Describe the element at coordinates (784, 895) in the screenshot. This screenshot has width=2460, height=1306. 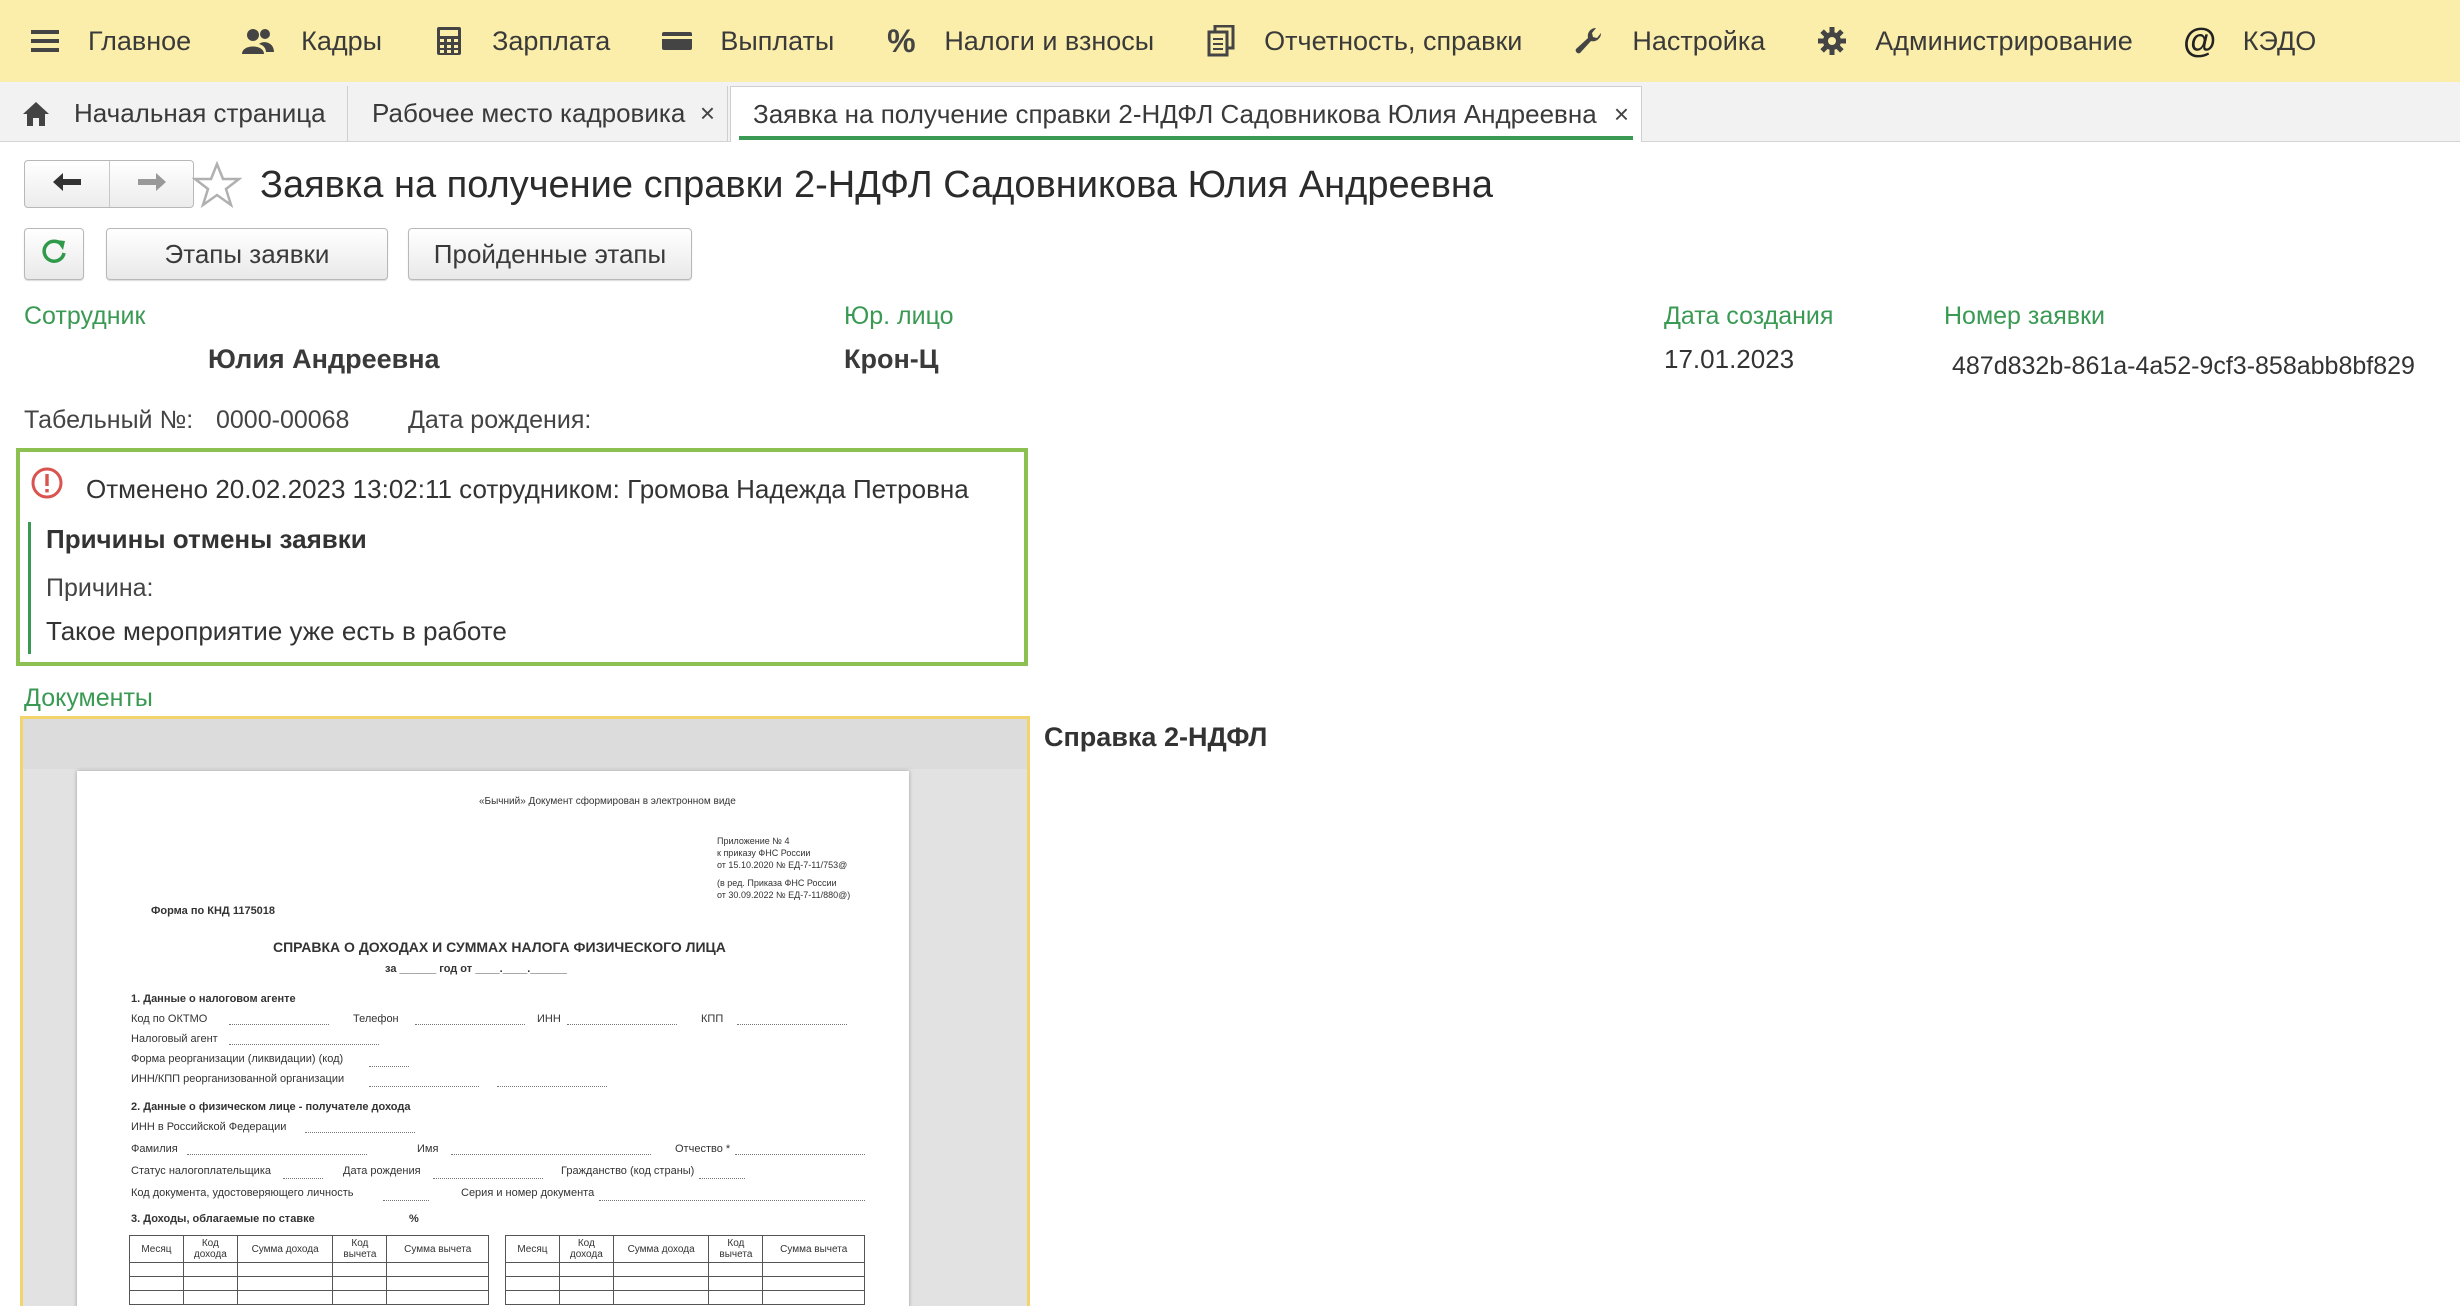
I see `doc-appendix-line: от 30.09.2022 № ЕД-7-11/880@)` at that location.